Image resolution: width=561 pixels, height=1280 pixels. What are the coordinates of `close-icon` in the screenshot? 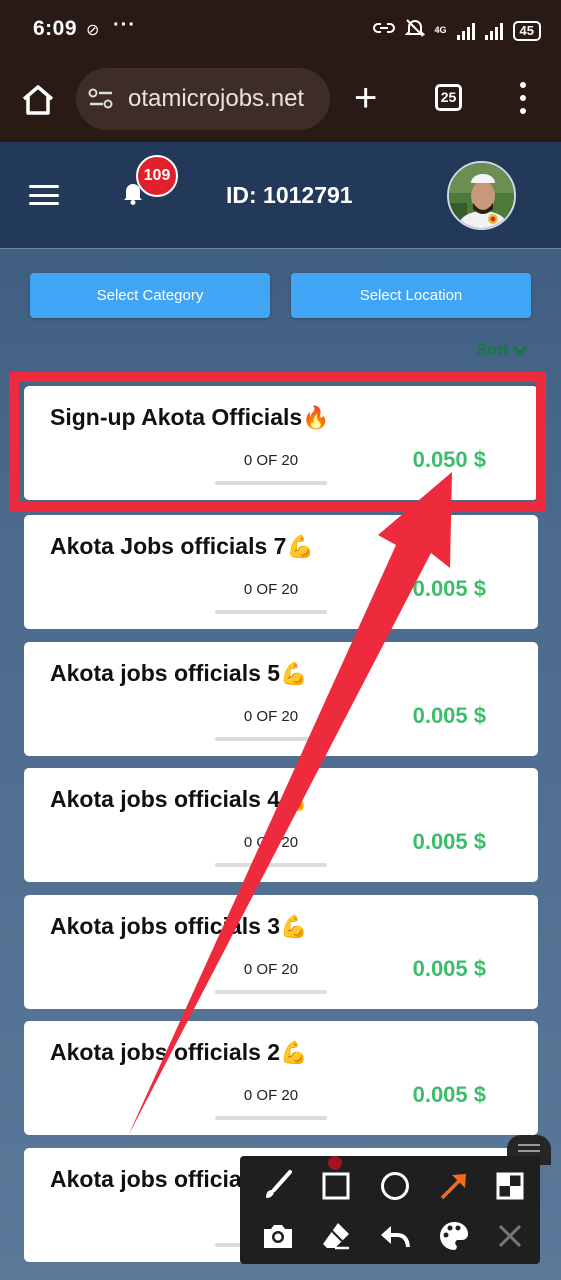 It's located at (510, 1236).